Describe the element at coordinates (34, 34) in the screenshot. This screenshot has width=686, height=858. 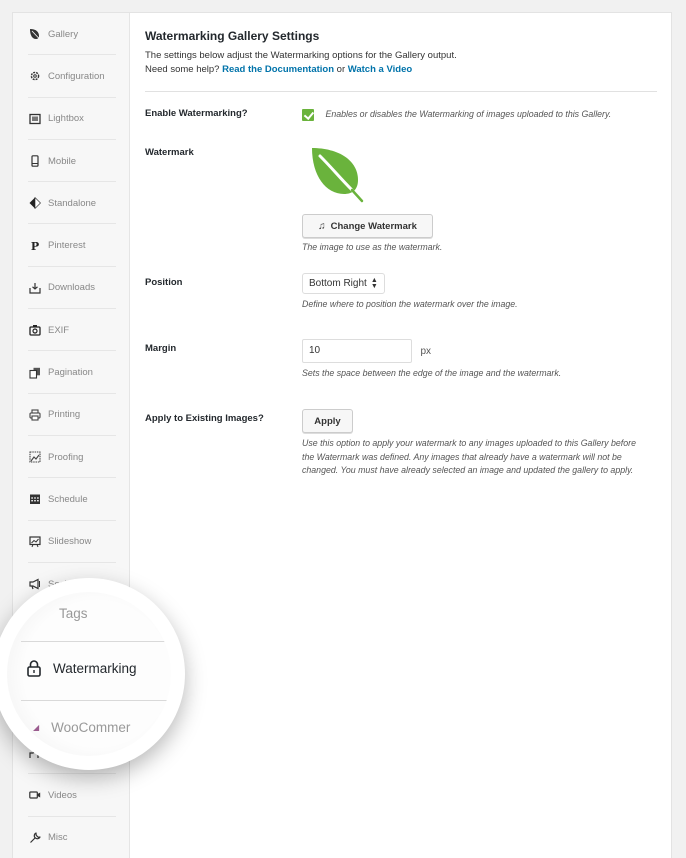
I see `leaf-icon` at that location.